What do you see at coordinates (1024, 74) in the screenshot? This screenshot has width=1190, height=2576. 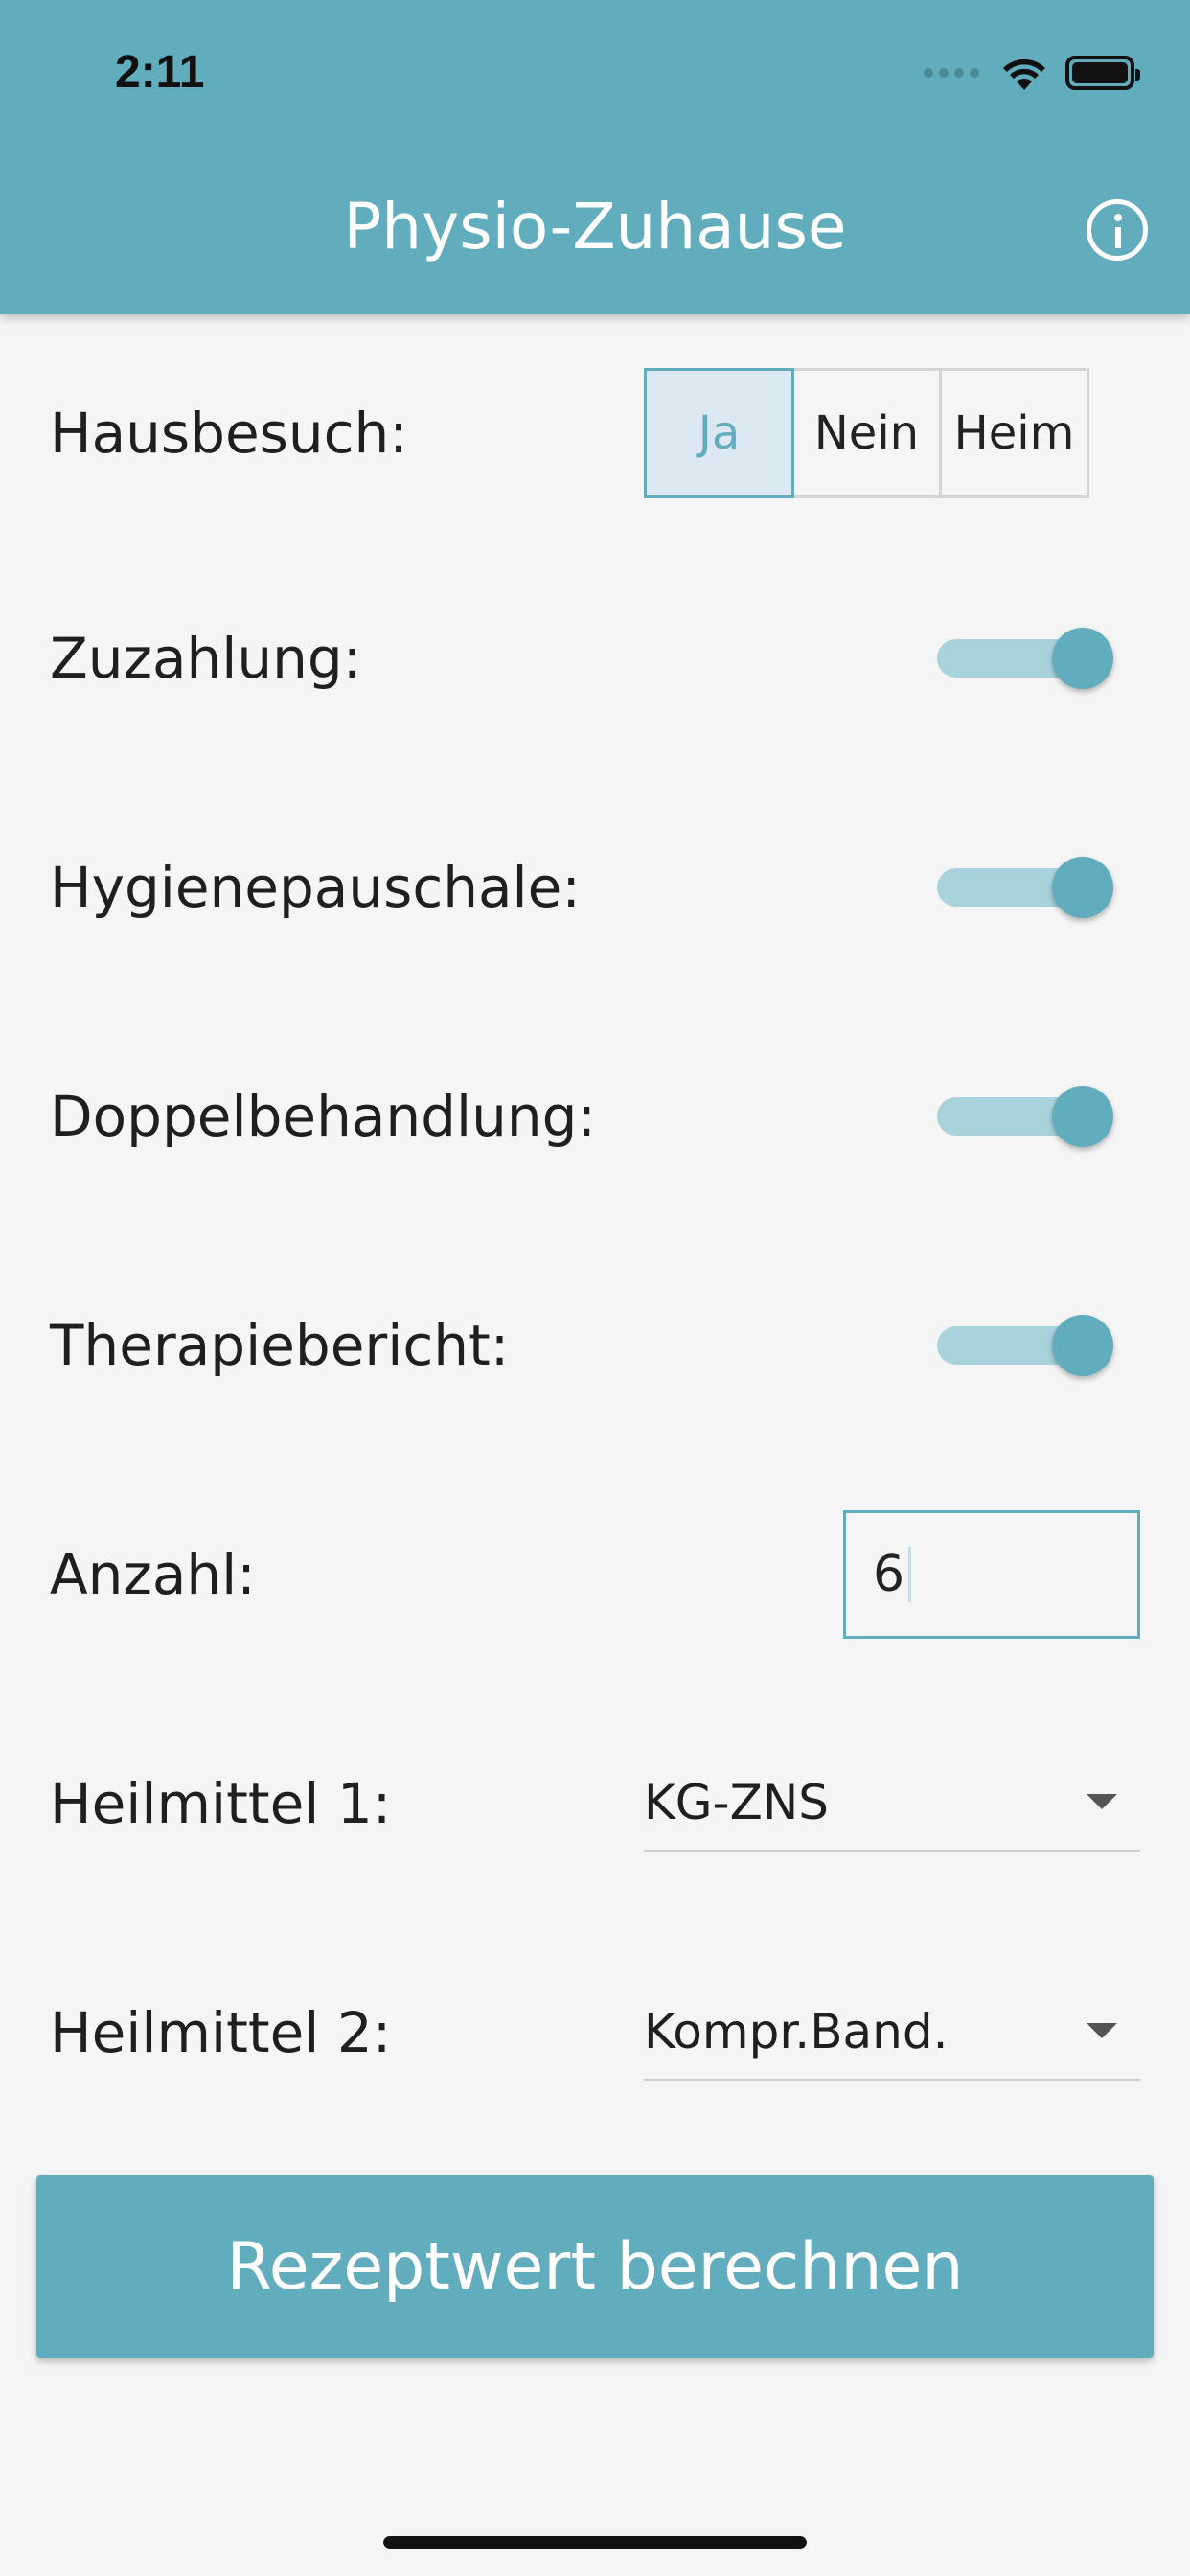 I see `wifi-icon` at bounding box center [1024, 74].